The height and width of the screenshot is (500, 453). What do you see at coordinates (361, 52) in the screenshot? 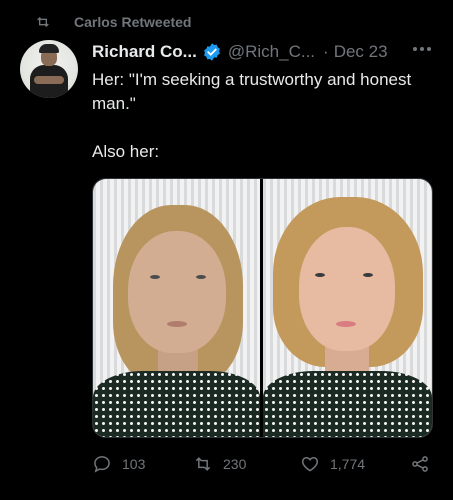
I see `tweet-date: Dec 23` at bounding box center [361, 52].